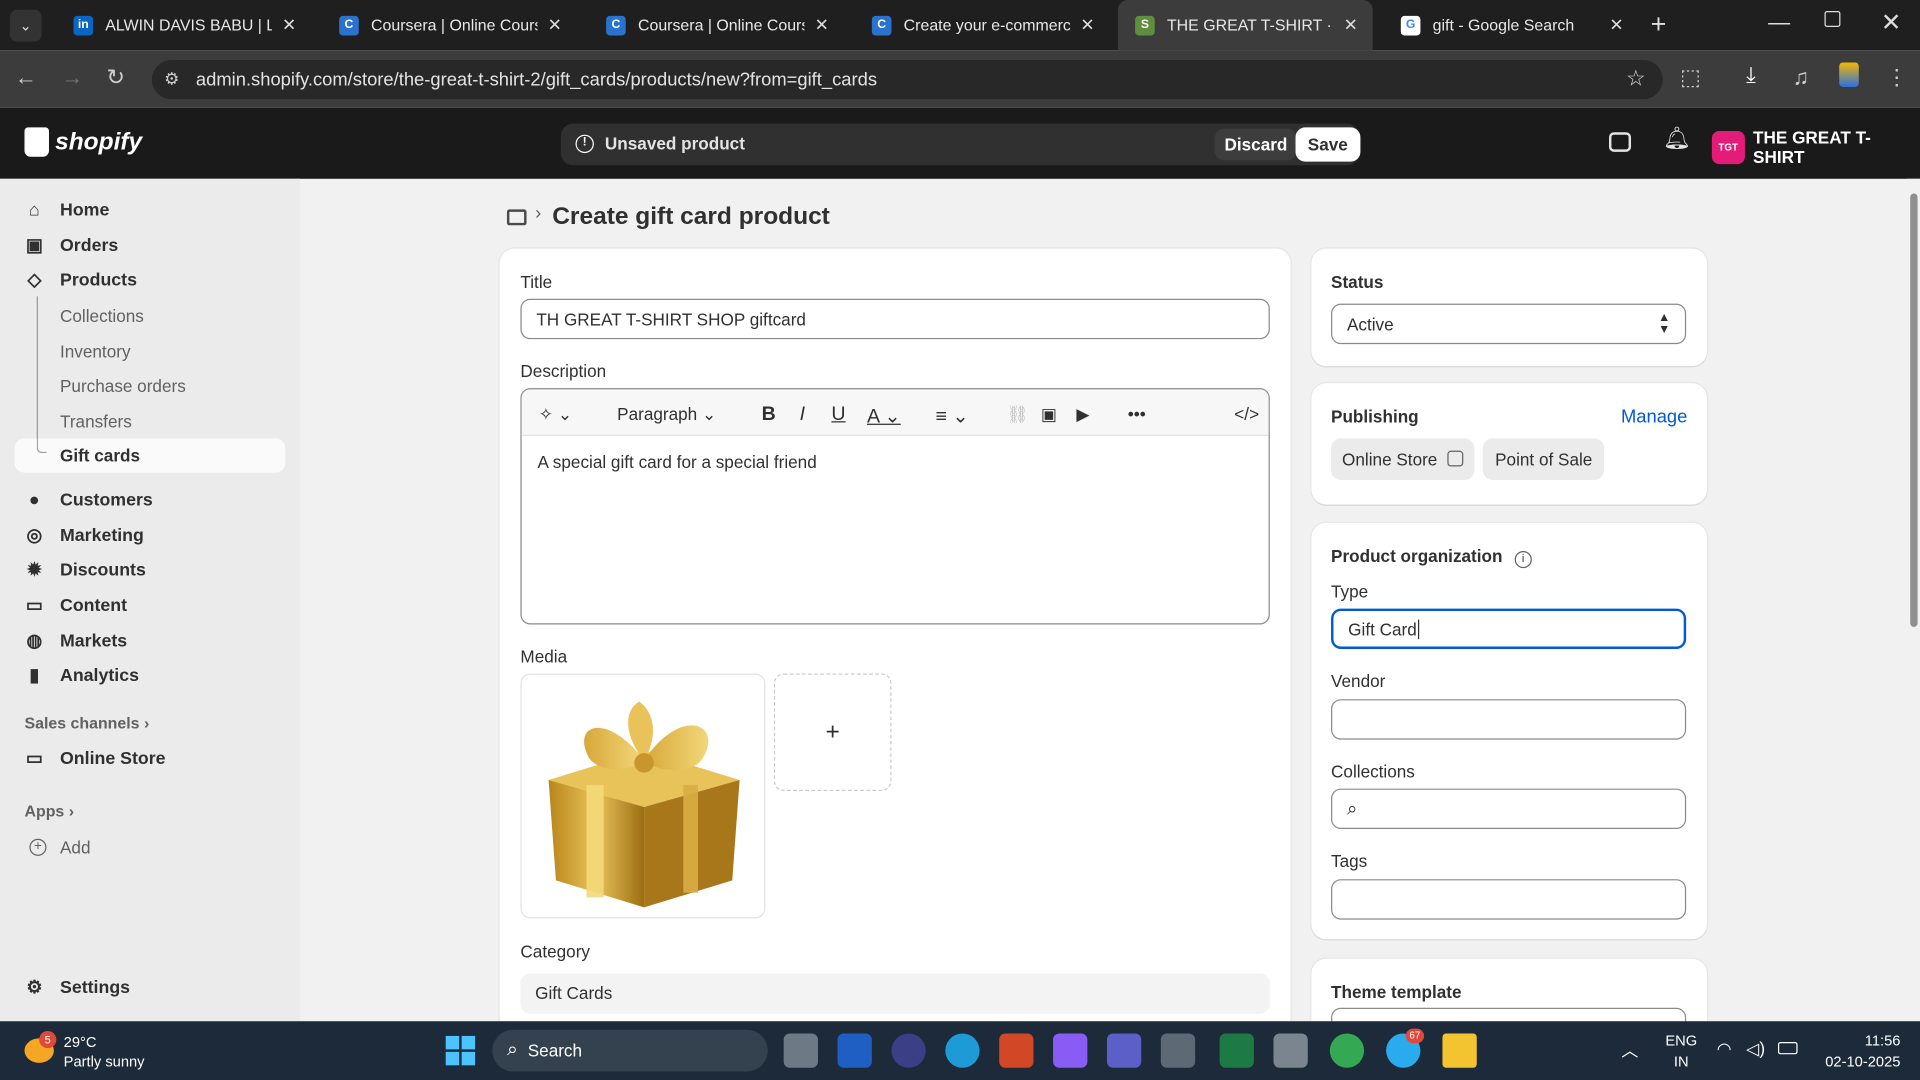  What do you see at coordinates (85, 571) in the screenshot?
I see `nav-discounts: ✹ Discounts` at bounding box center [85, 571].